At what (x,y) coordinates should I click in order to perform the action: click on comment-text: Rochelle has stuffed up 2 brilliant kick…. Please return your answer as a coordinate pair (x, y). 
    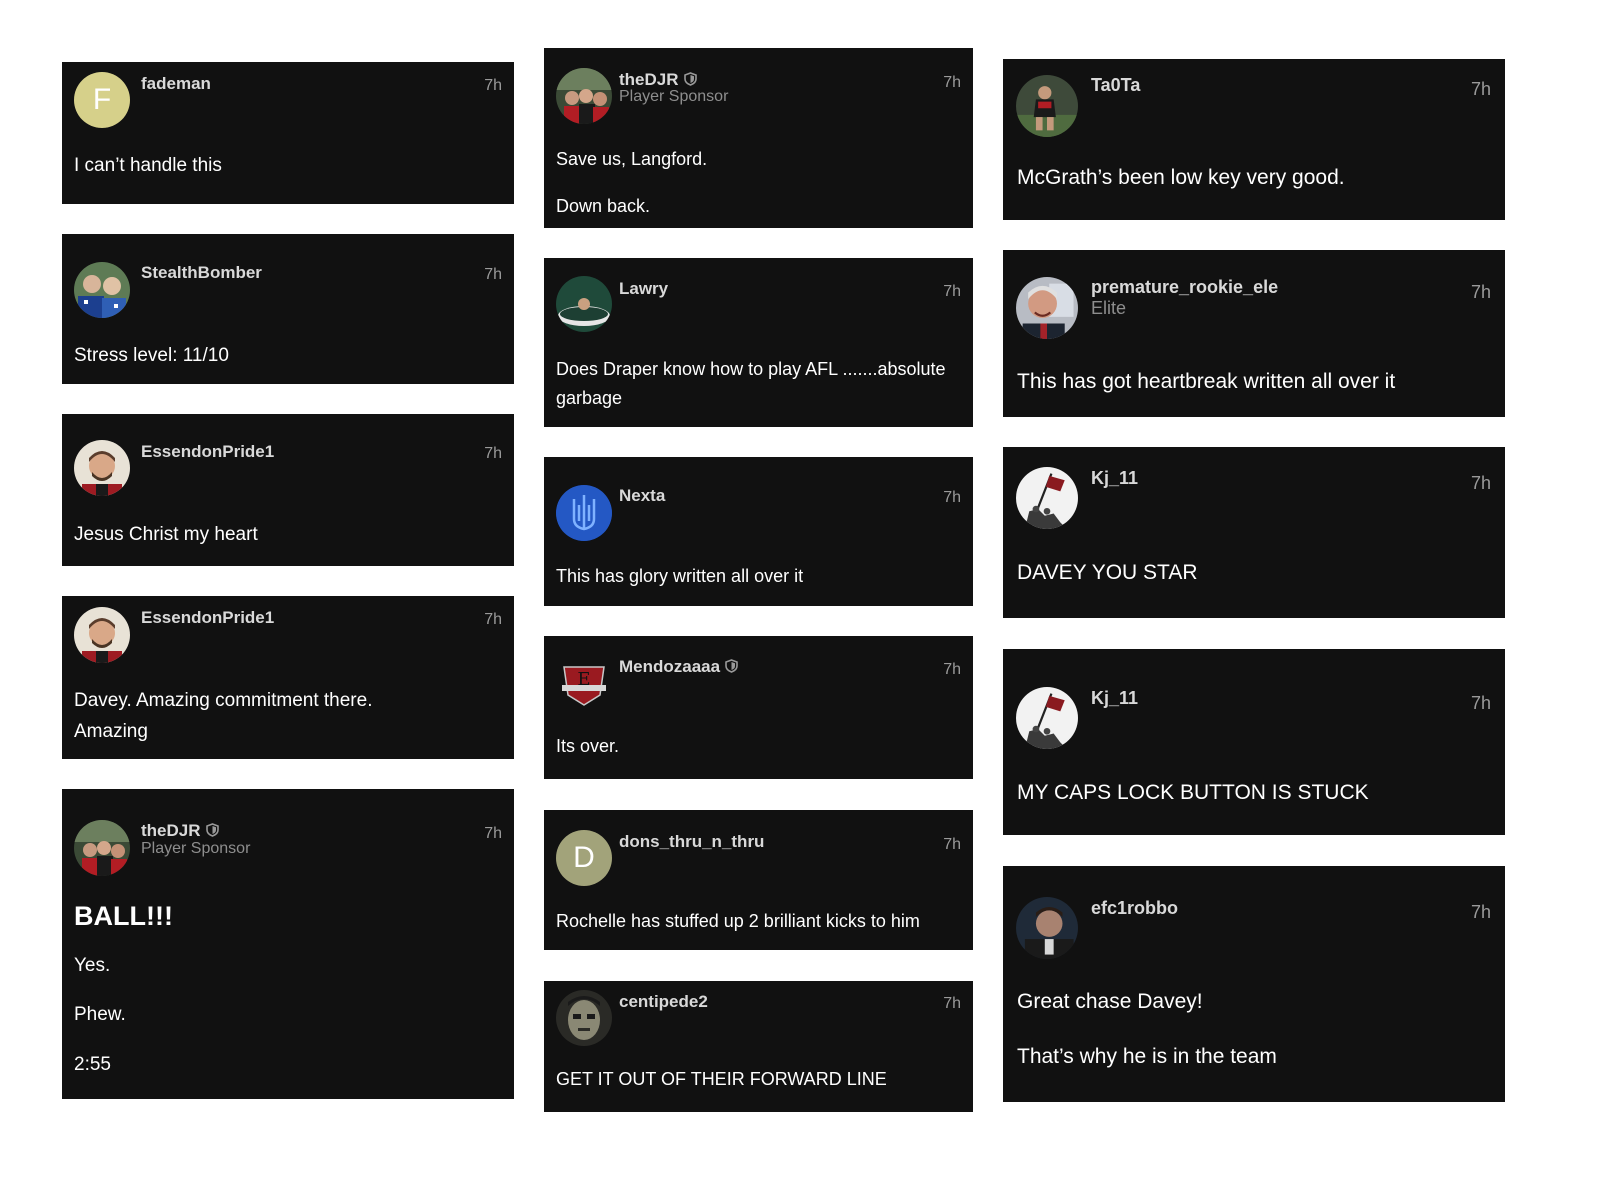
    Looking at the image, I should click on (738, 921).